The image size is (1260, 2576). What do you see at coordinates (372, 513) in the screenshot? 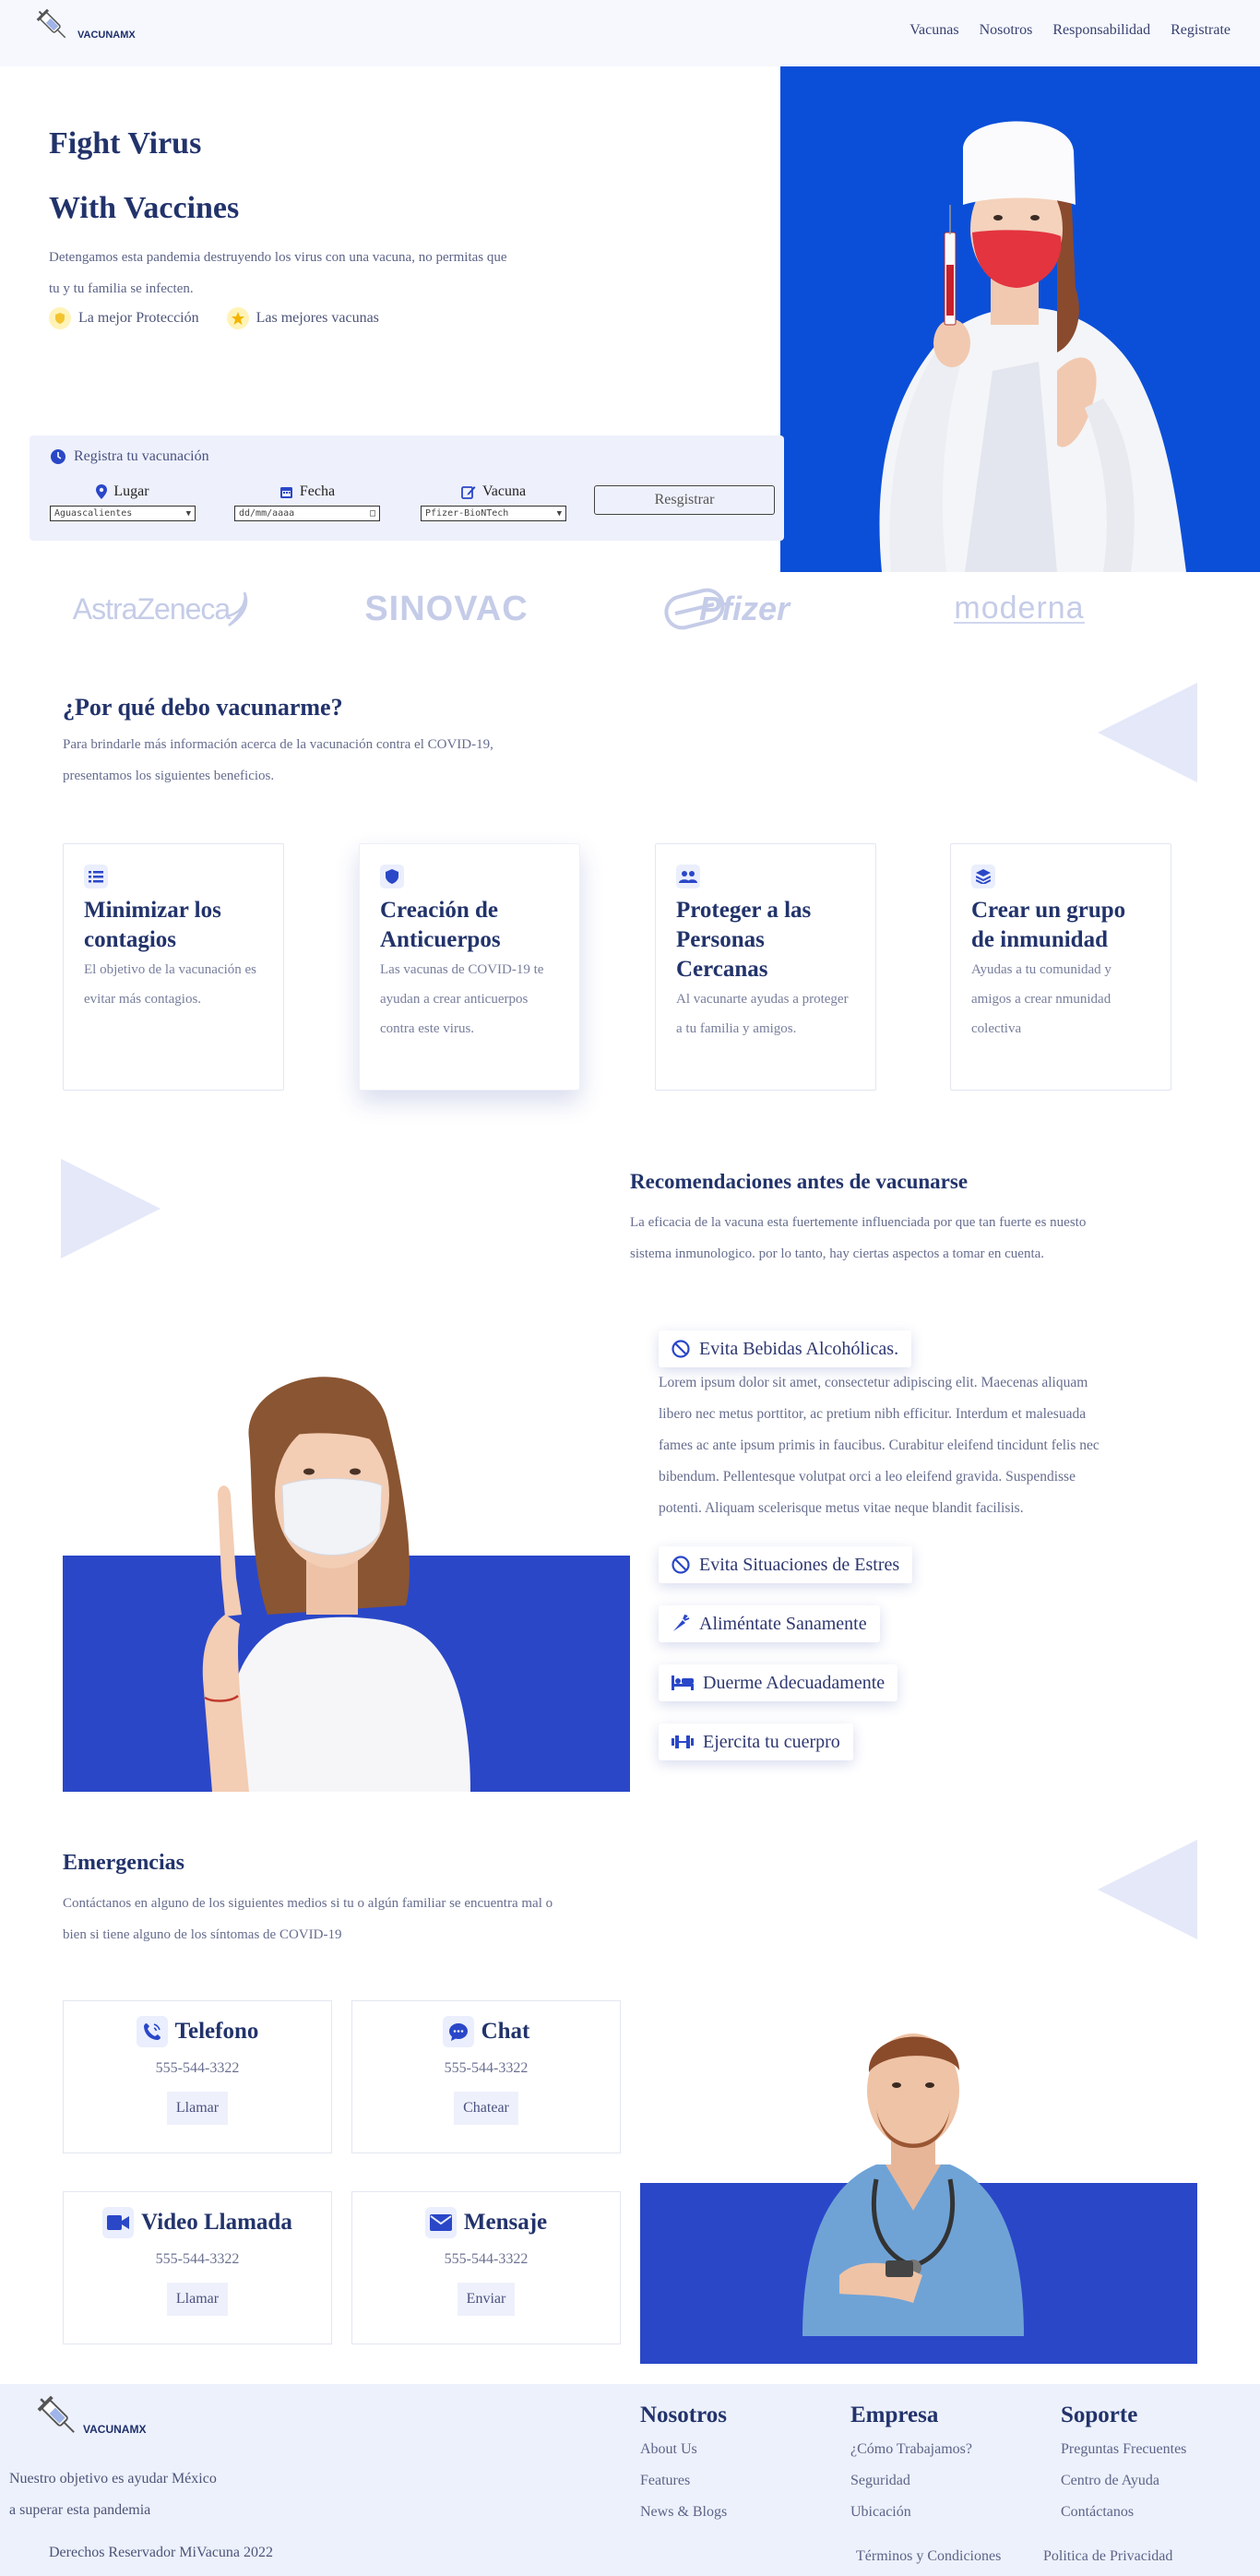
I see `calendar-picker-icon: □` at bounding box center [372, 513].